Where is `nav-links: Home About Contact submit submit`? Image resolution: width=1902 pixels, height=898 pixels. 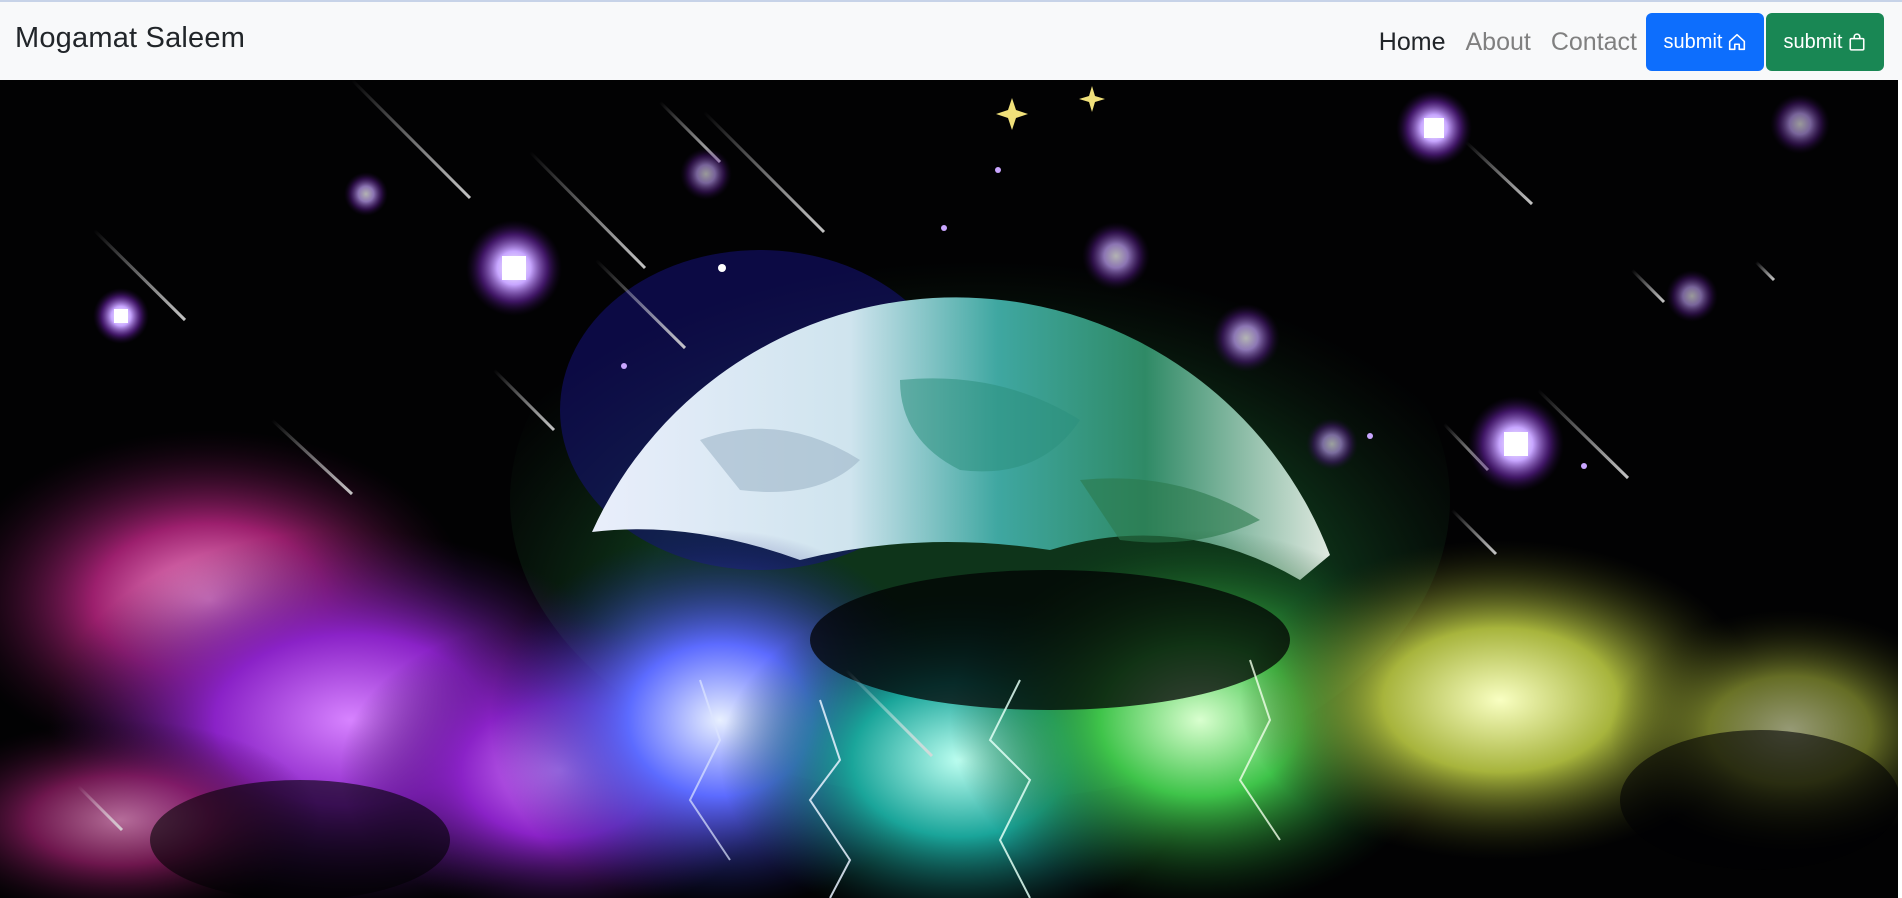 nav-links: Home About Contact submit submit is located at coordinates (1631, 42).